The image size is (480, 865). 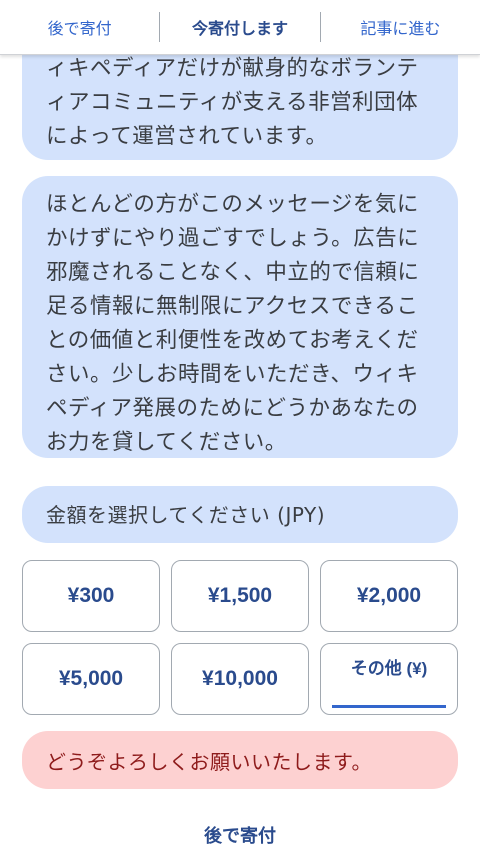 What do you see at coordinates (240, 835) in the screenshot?
I see `donate-later-link: 後で寄付` at bounding box center [240, 835].